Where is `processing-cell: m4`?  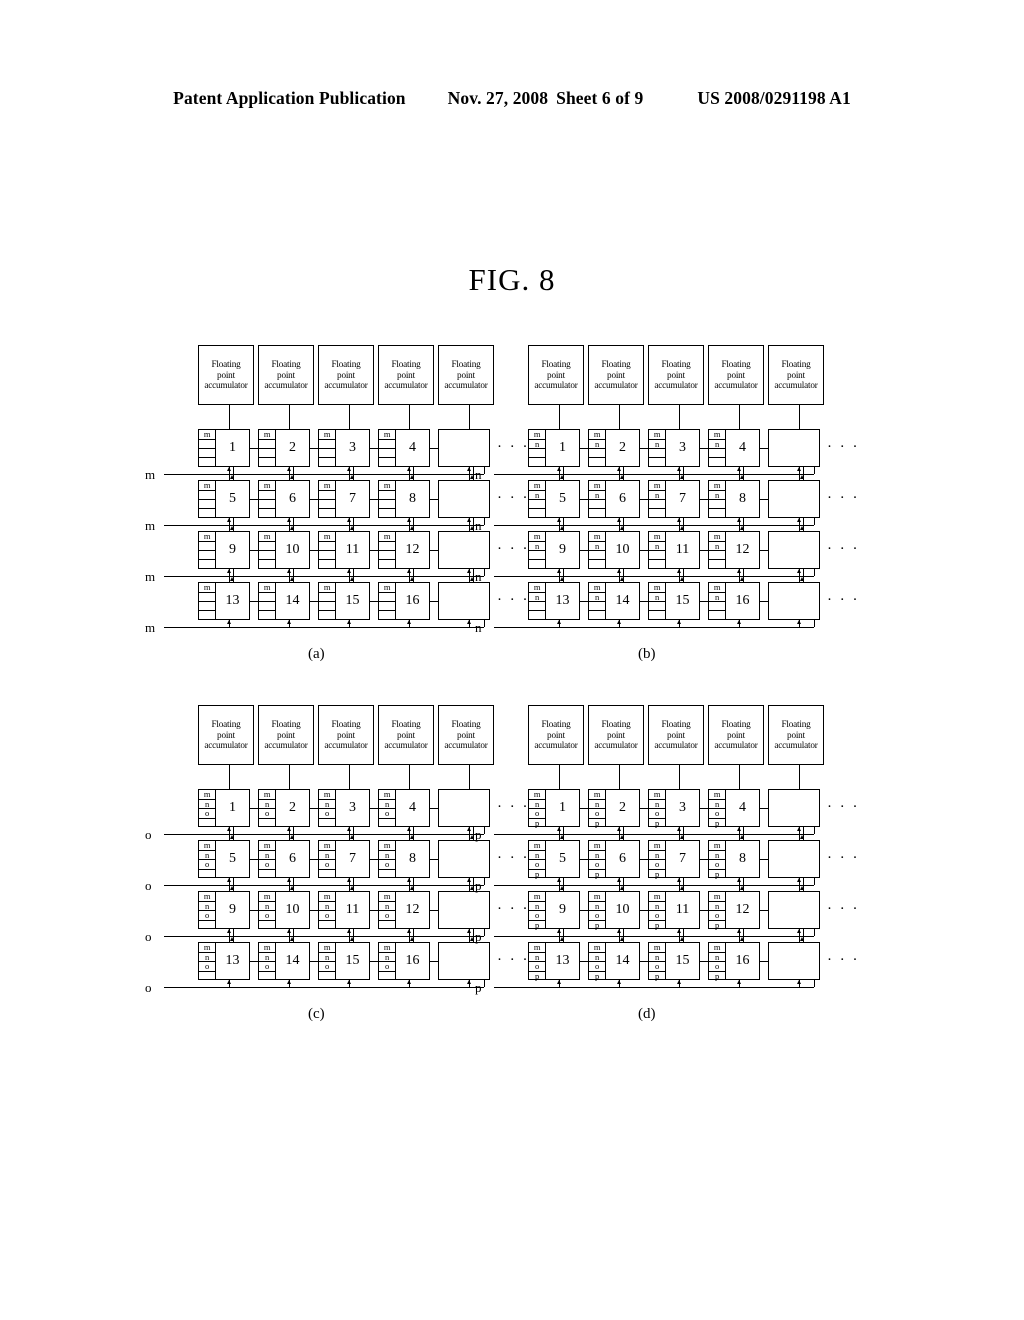 processing-cell: m4 is located at coordinates (404, 448).